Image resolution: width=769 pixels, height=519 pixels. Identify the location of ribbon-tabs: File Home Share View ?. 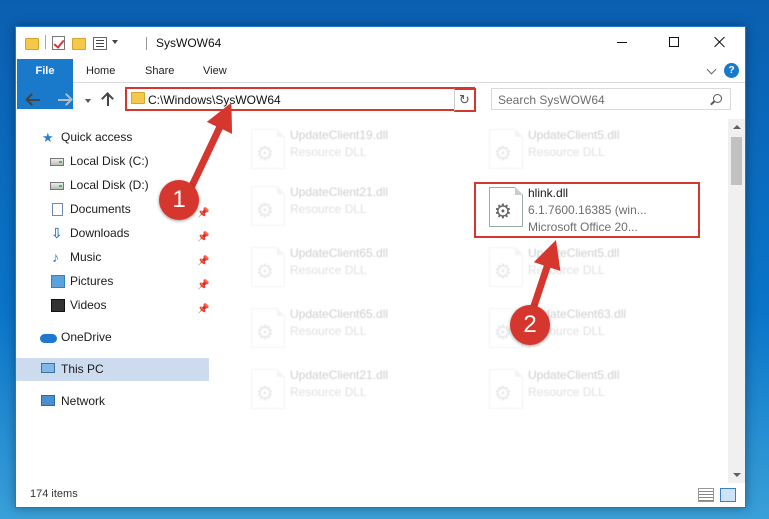
(380, 84).